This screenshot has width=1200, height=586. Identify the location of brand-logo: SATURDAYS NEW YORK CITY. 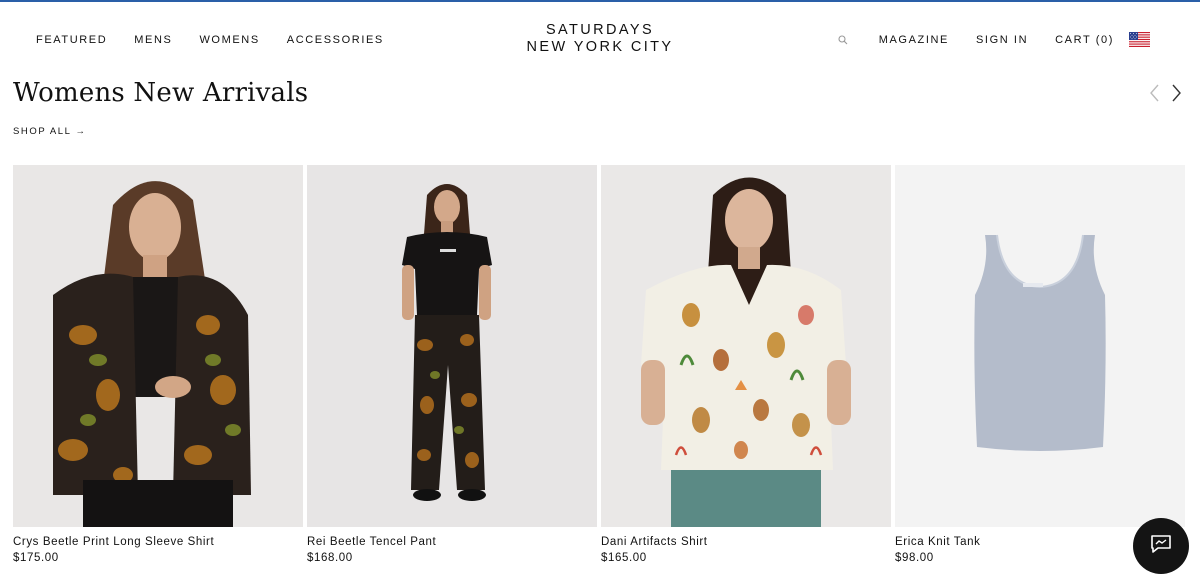
(600, 39).